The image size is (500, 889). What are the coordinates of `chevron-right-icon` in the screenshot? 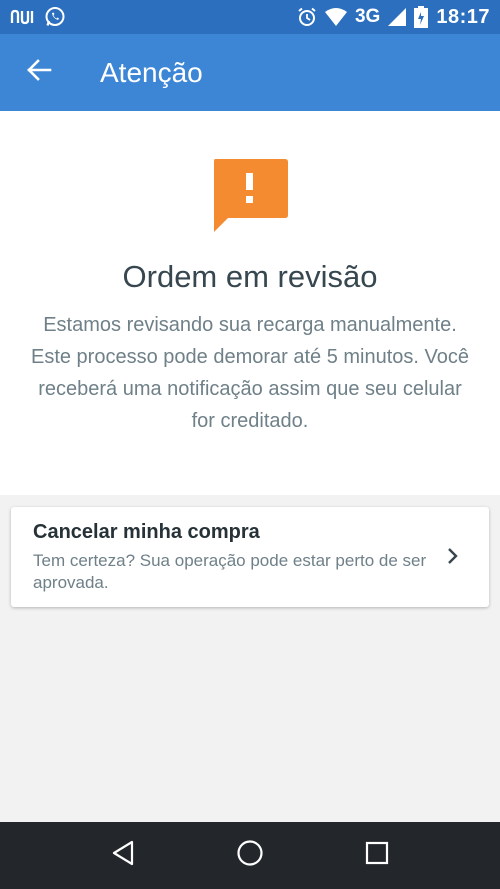 It's located at (453, 558).